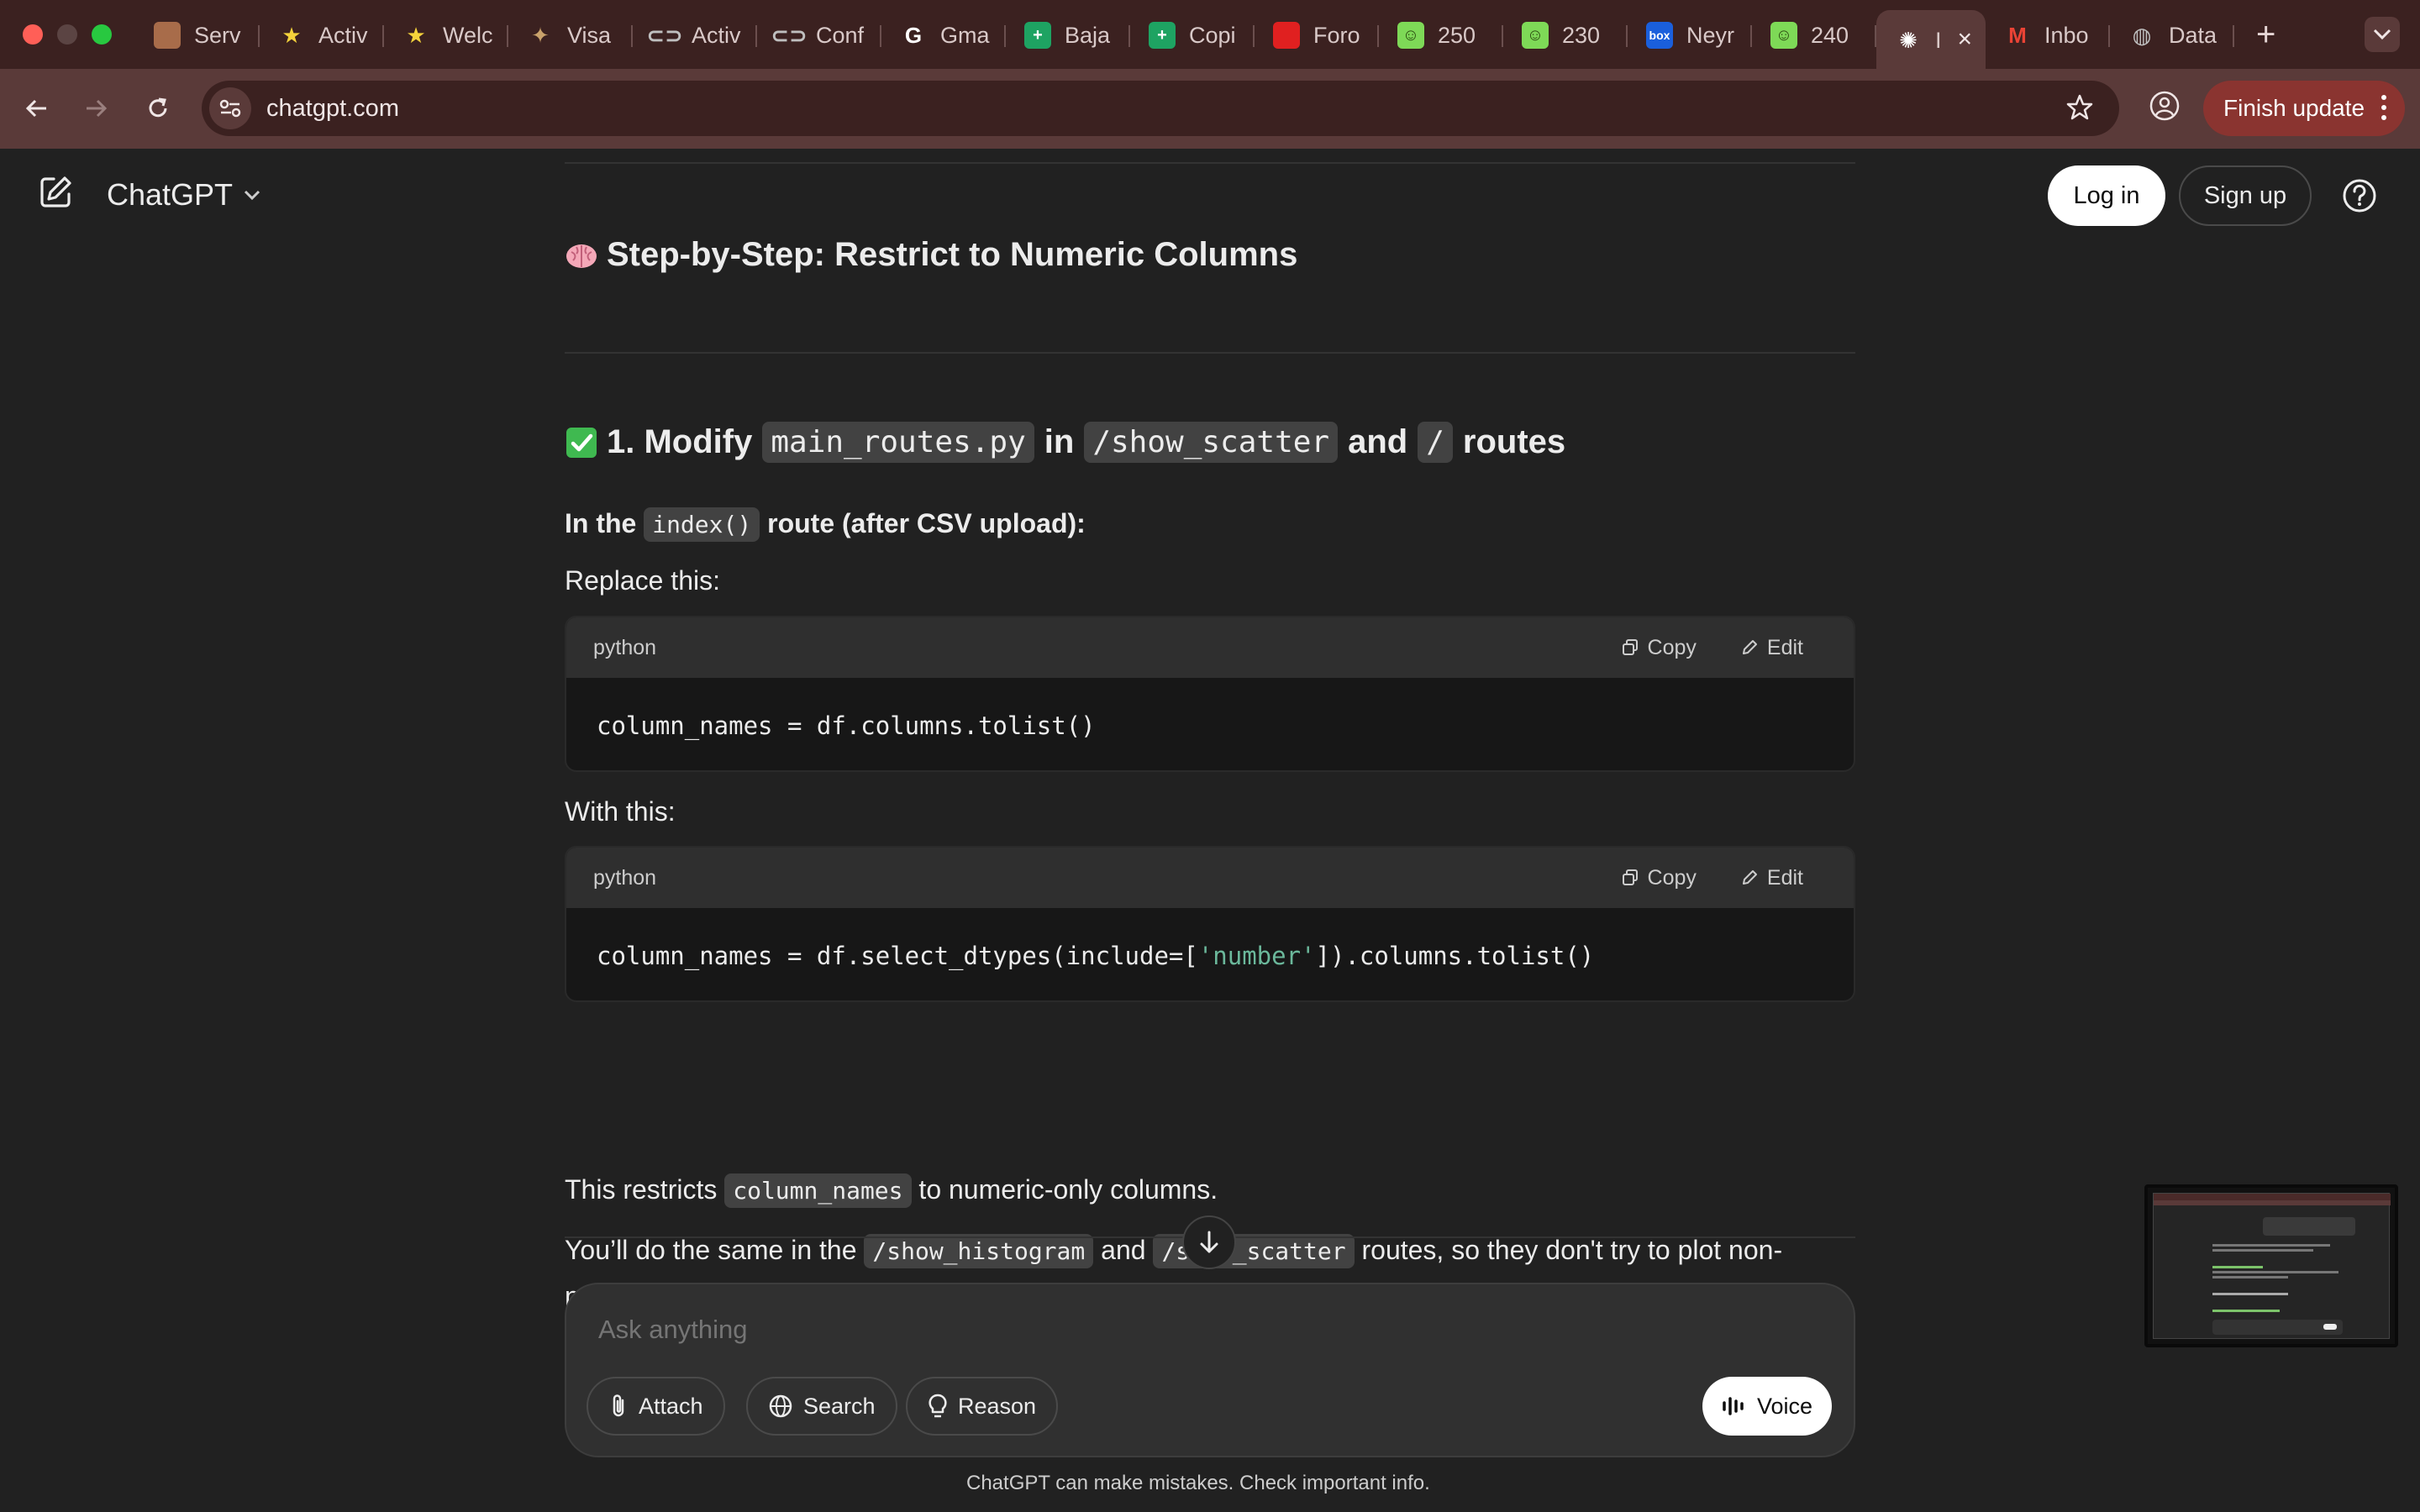 Image resolution: width=2420 pixels, height=1512 pixels. I want to click on prompt-input, so click(1186, 1330).